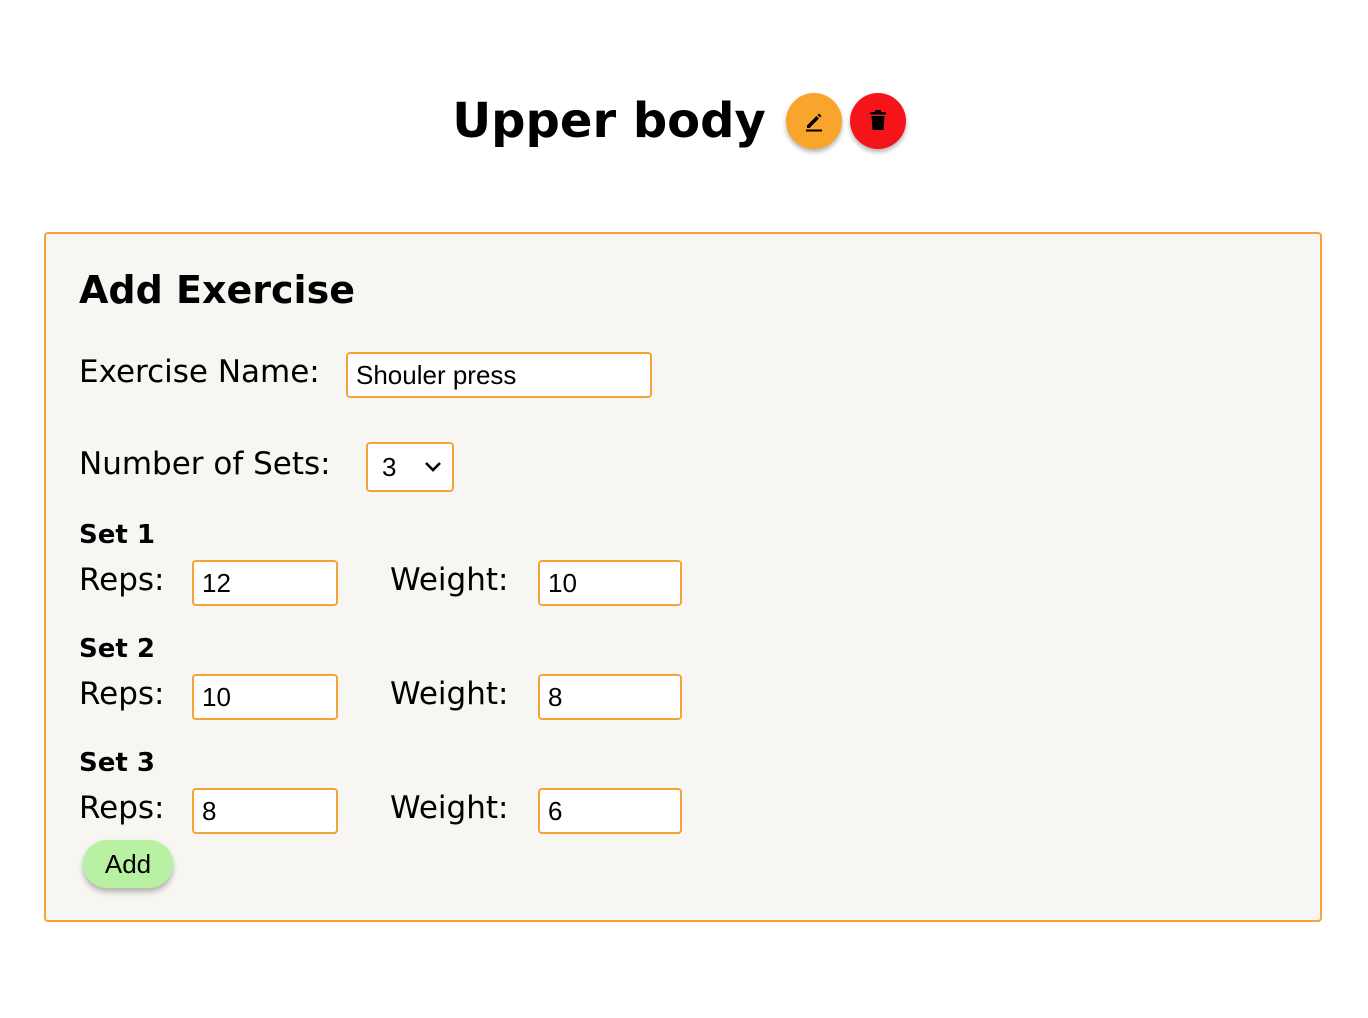 This screenshot has height=1018, width=1368. What do you see at coordinates (117, 535) in the screenshot?
I see `set-1-label: Set 1` at bounding box center [117, 535].